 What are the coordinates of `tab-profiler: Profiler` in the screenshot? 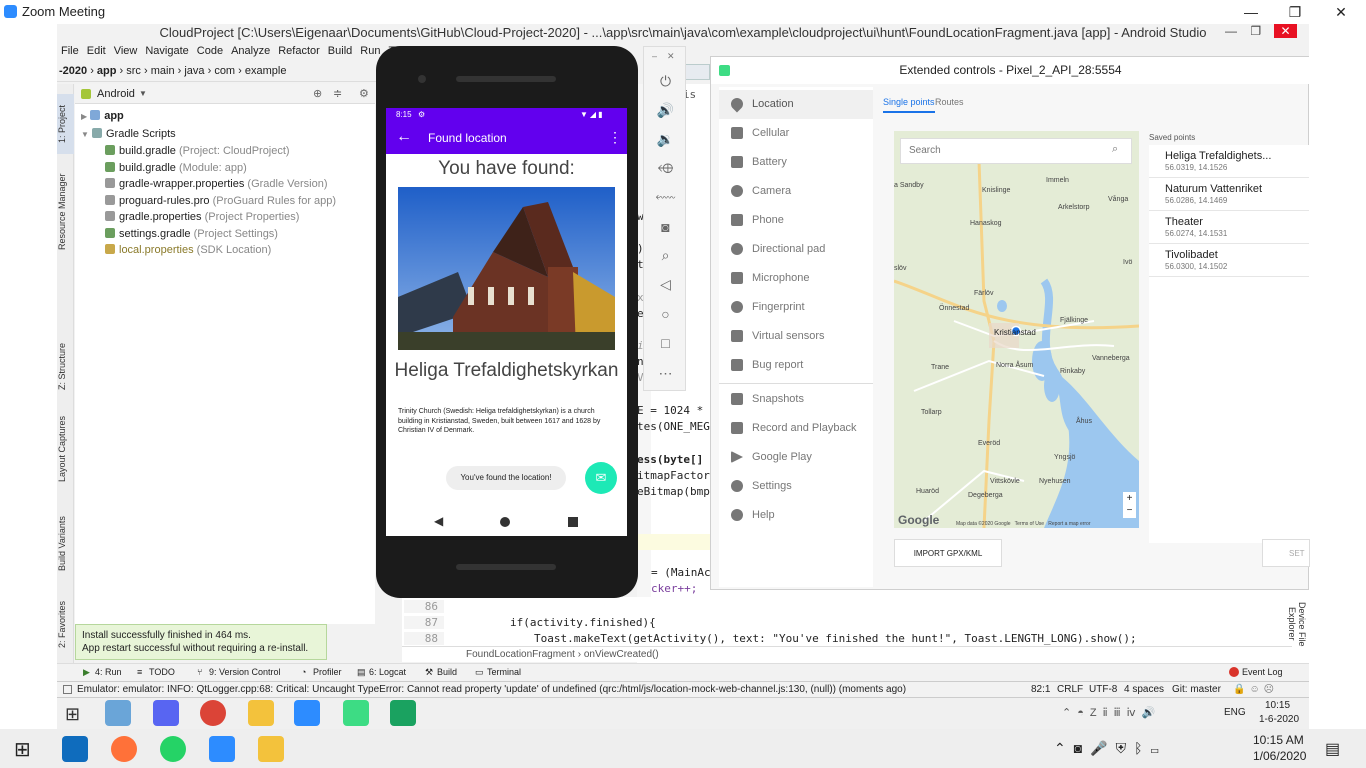 It's located at (327, 672).